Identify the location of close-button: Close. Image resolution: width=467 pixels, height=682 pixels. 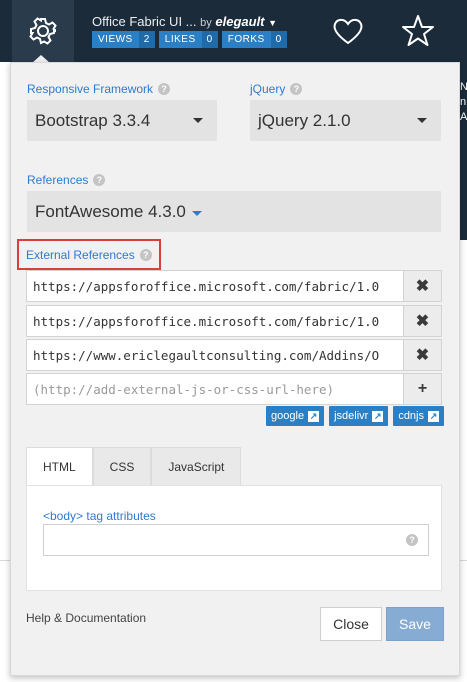
(351, 624).